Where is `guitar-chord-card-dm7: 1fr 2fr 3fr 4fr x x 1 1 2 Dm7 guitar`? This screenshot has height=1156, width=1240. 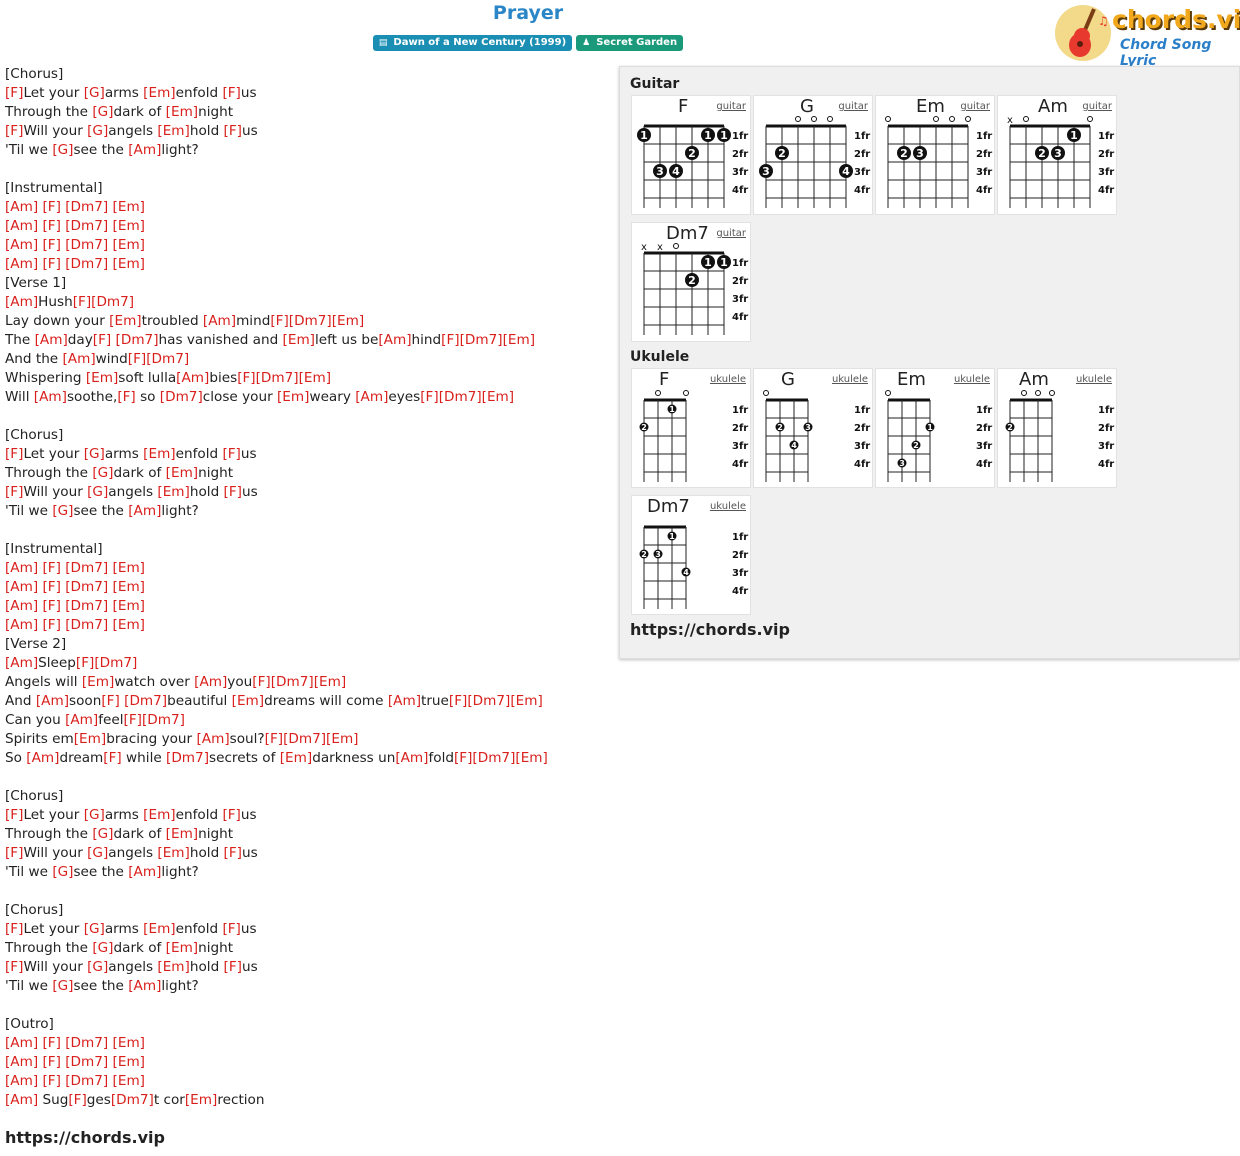 guitar-chord-card-dm7: 1fr 2fr 3fr 4fr x x 1 1 2 Dm7 guitar is located at coordinates (691, 282).